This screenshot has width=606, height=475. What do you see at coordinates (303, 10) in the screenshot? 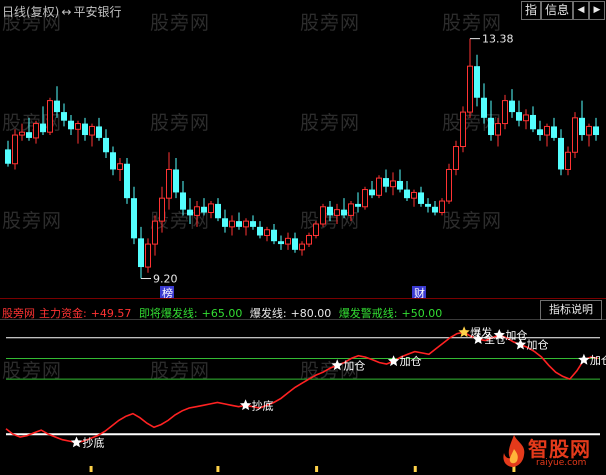
I see `chart-title-bar: 日线(复权) ↔ 平安银行 指 信息 ◀ ▶` at bounding box center [303, 10].